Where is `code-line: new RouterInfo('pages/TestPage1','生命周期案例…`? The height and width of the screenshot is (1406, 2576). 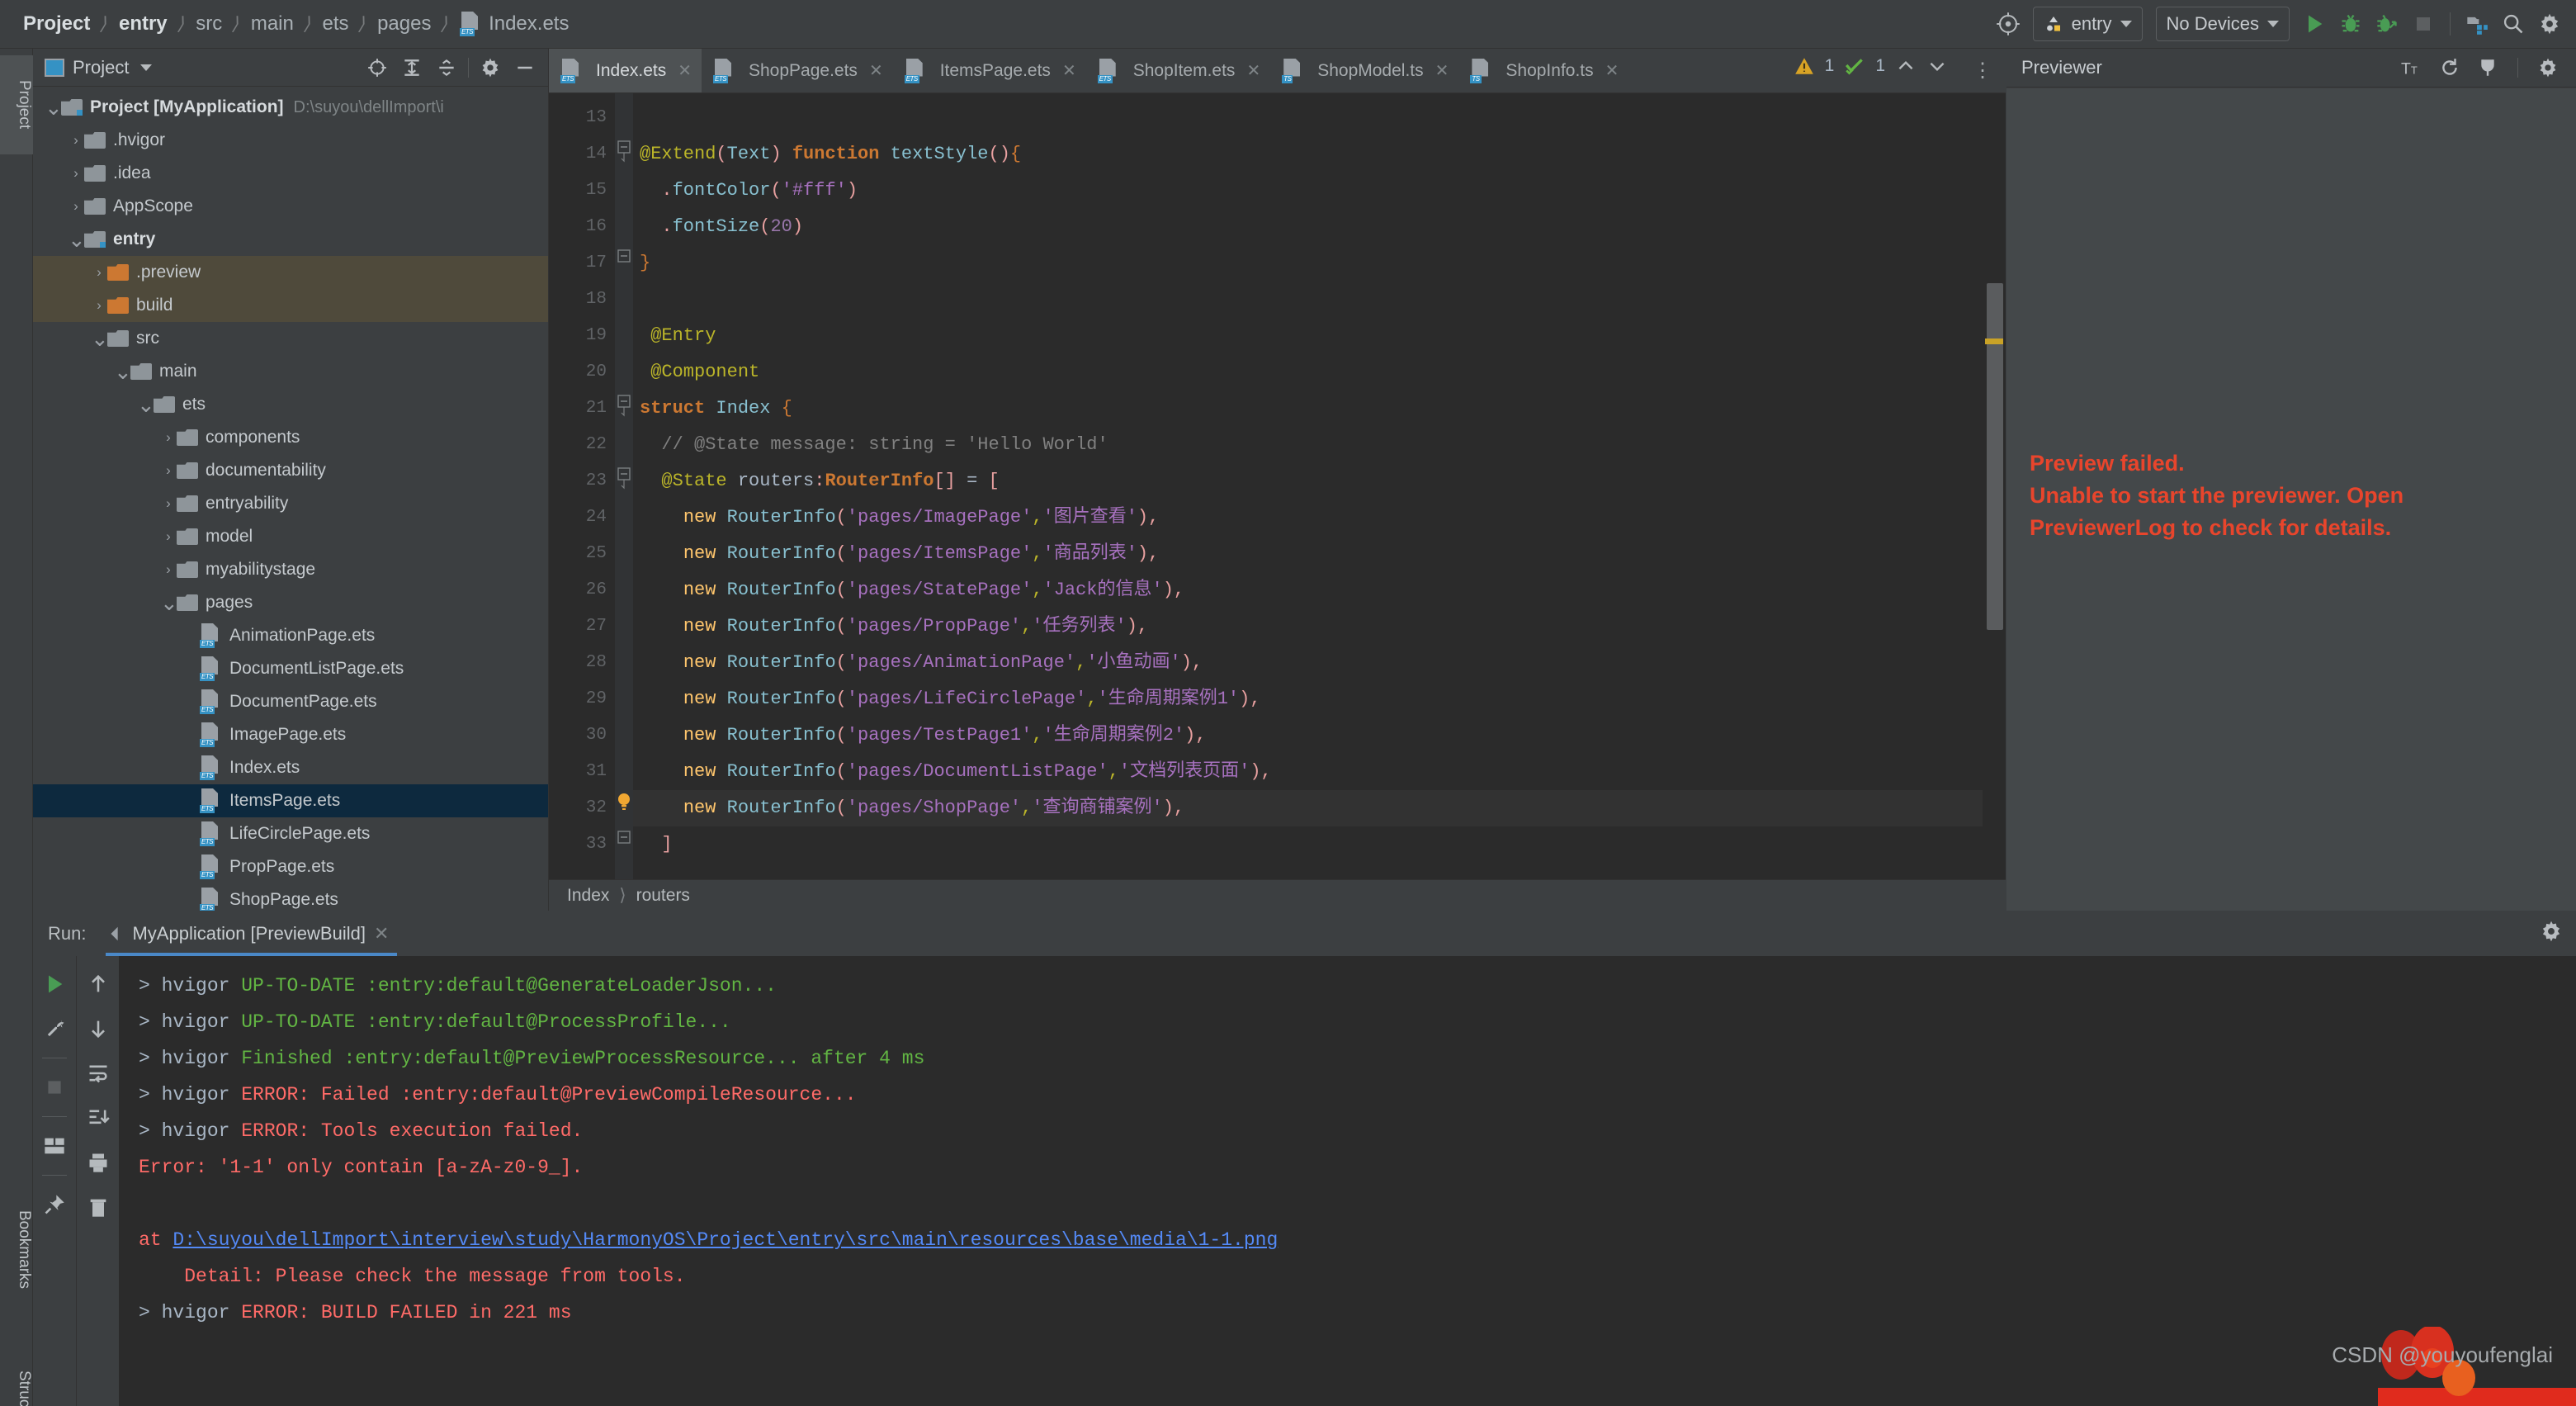
code-line: new RouterInfo('pages/TestPage1','生命周期案例… is located at coordinates (1319, 735).